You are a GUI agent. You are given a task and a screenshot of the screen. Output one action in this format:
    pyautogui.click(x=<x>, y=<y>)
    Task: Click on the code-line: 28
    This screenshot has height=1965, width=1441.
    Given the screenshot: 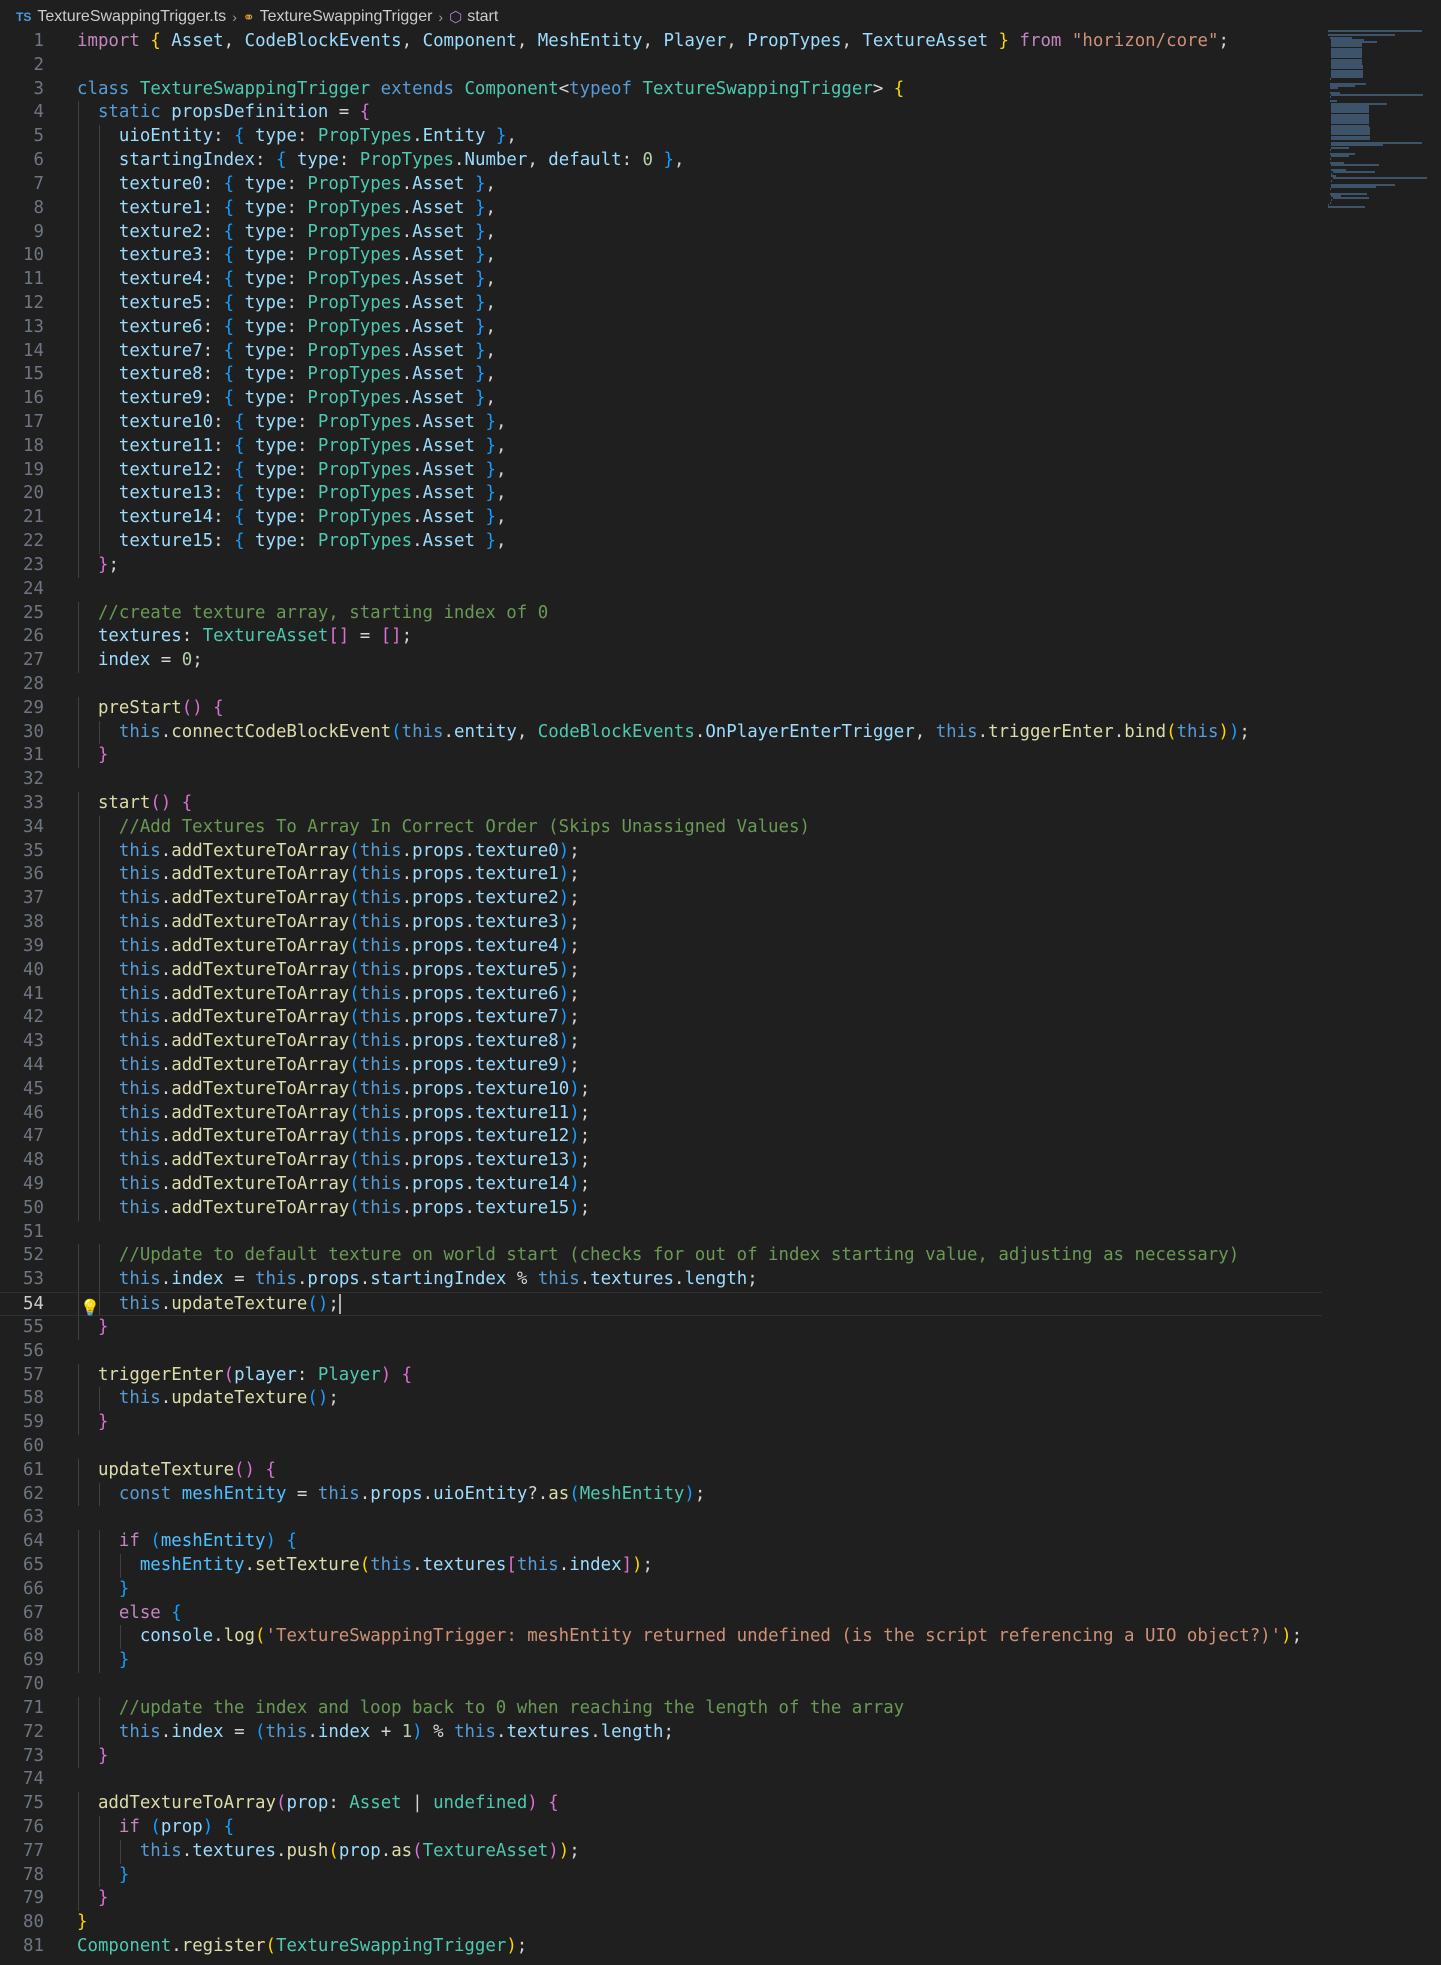 What is the action you would take?
    pyautogui.click(x=720, y=685)
    